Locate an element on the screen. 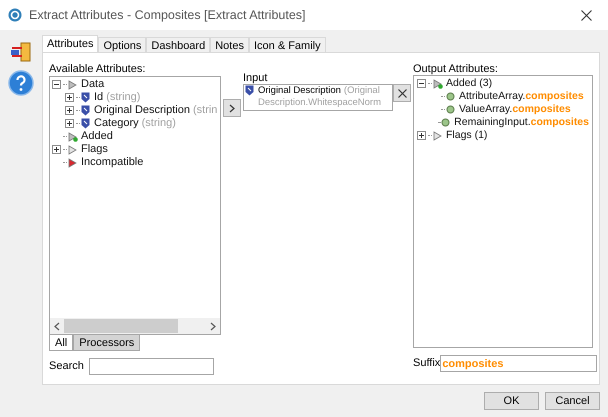 Image resolution: width=608 pixels, height=417 pixels. tab: Options is located at coordinates (122, 44).